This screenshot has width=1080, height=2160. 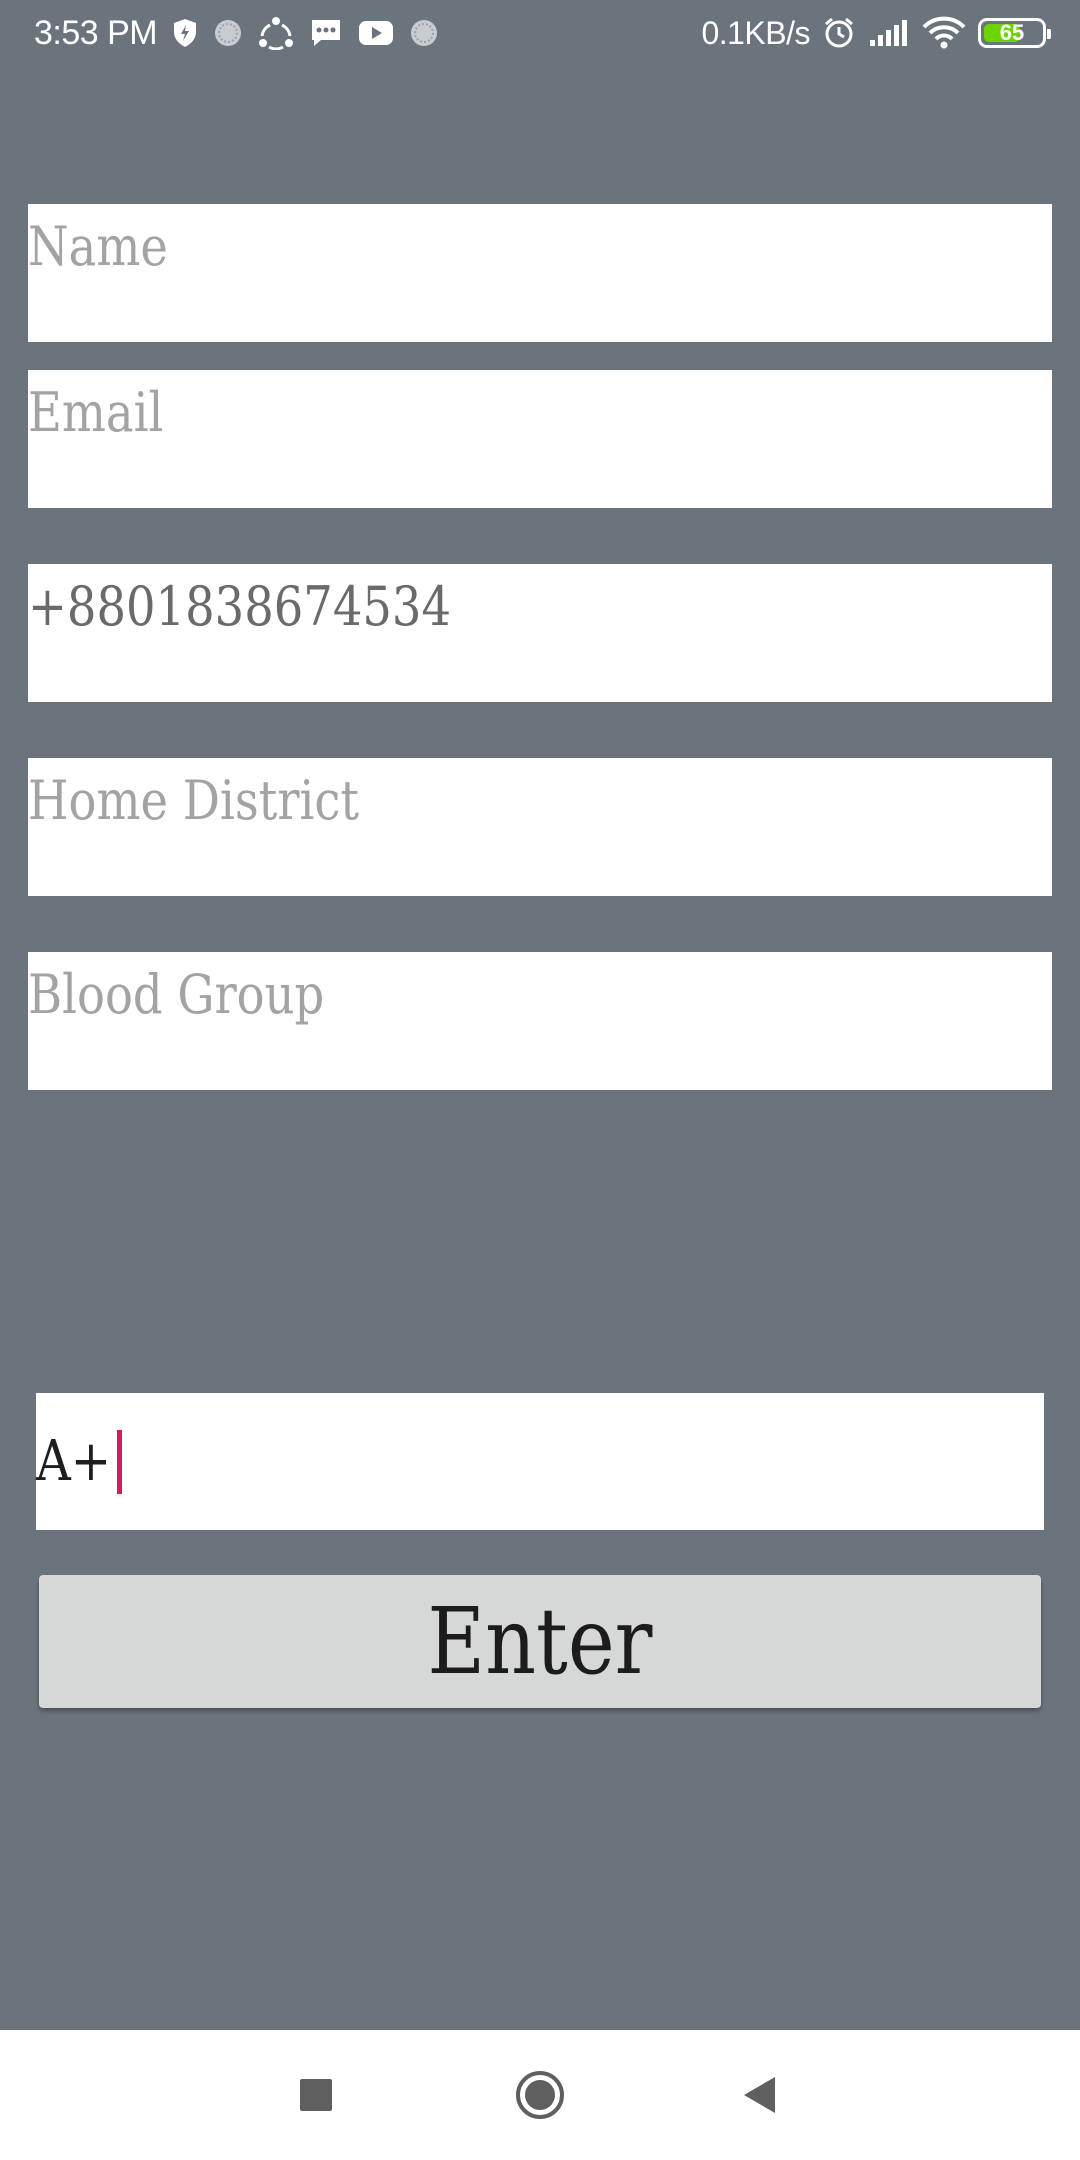 What do you see at coordinates (755, 33) in the screenshot?
I see `network-speed: 0.1KB/s` at bounding box center [755, 33].